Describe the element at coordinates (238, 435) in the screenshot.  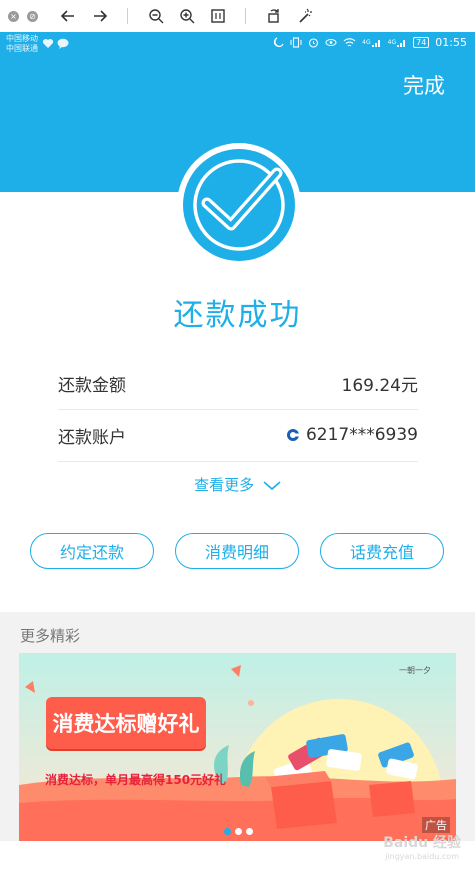
I see `repay-account-row: 还款账户 6217***6939` at that location.